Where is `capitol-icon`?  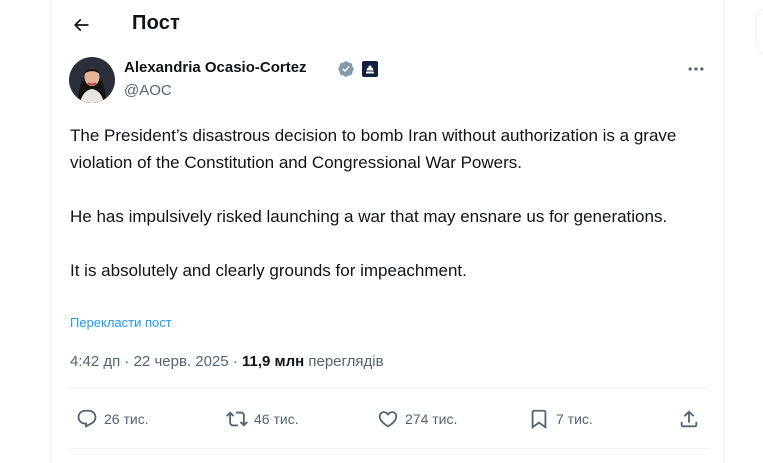 capitol-icon is located at coordinates (370, 69).